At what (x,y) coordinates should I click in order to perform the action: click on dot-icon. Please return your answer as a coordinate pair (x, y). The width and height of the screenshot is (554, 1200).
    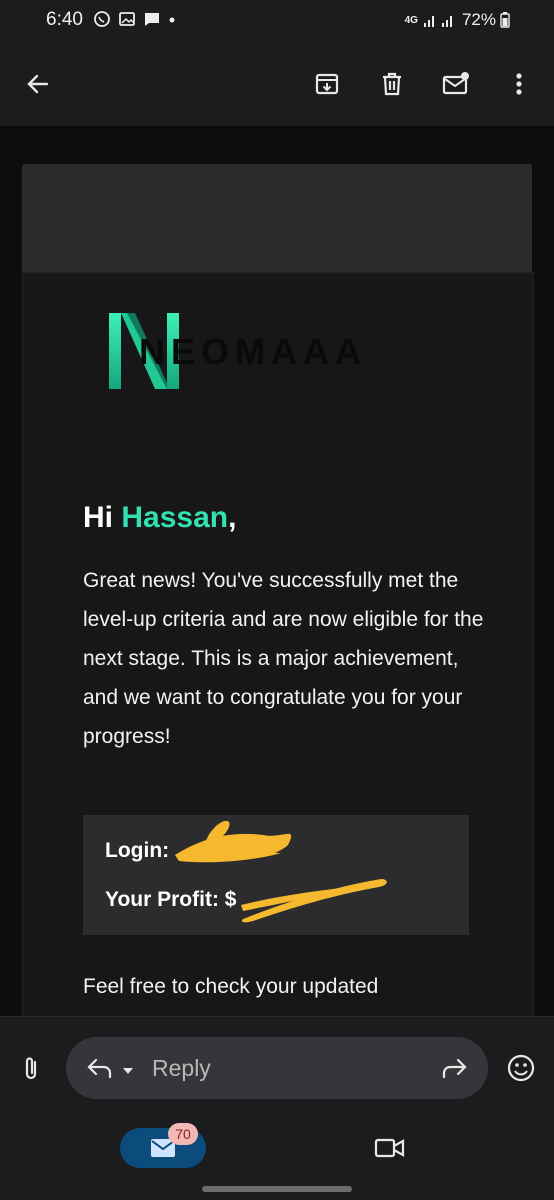
    Looking at the image, I should click on (172, 20).